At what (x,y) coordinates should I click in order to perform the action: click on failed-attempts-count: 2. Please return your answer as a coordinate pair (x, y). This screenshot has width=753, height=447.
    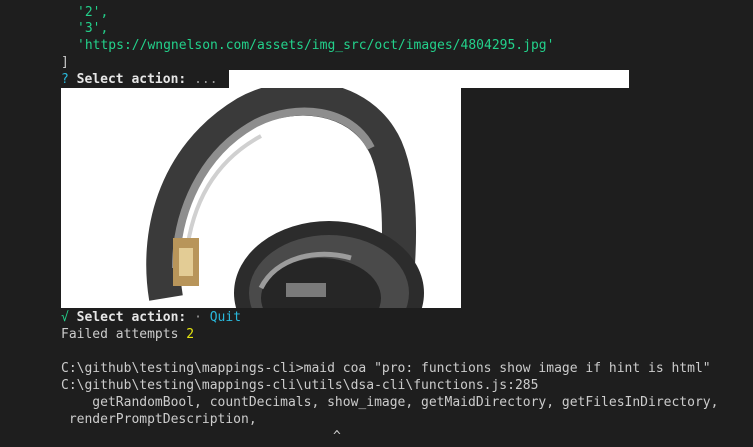
    Looking at the image, I should click on (190, 334).